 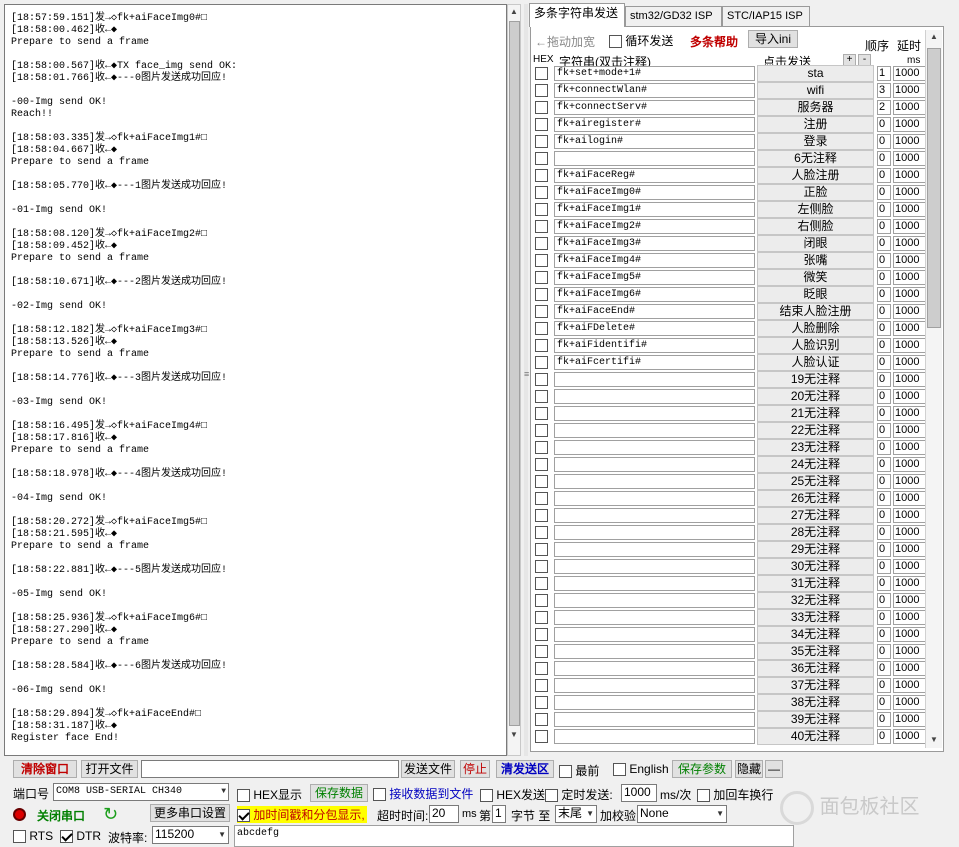 I want to click on click-send-button: 28无注释, so click(x=815, y=532).